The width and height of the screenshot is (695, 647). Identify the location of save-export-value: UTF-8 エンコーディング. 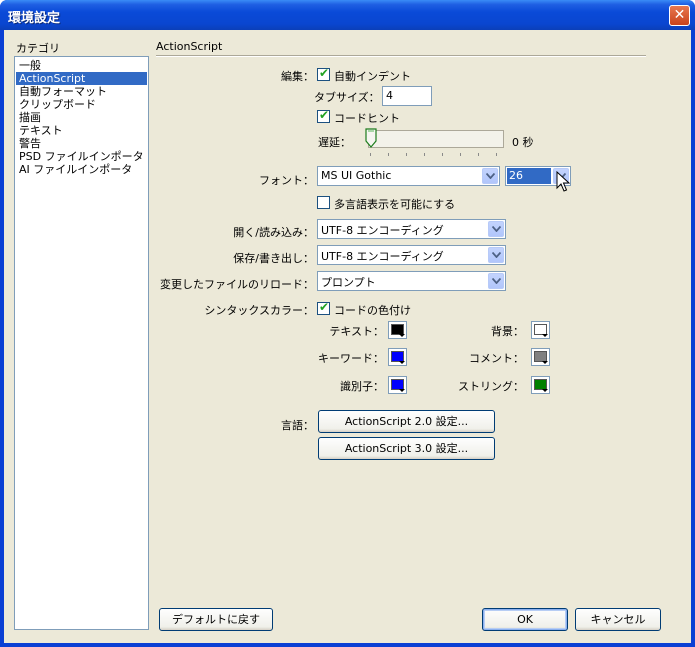
(382, 256).